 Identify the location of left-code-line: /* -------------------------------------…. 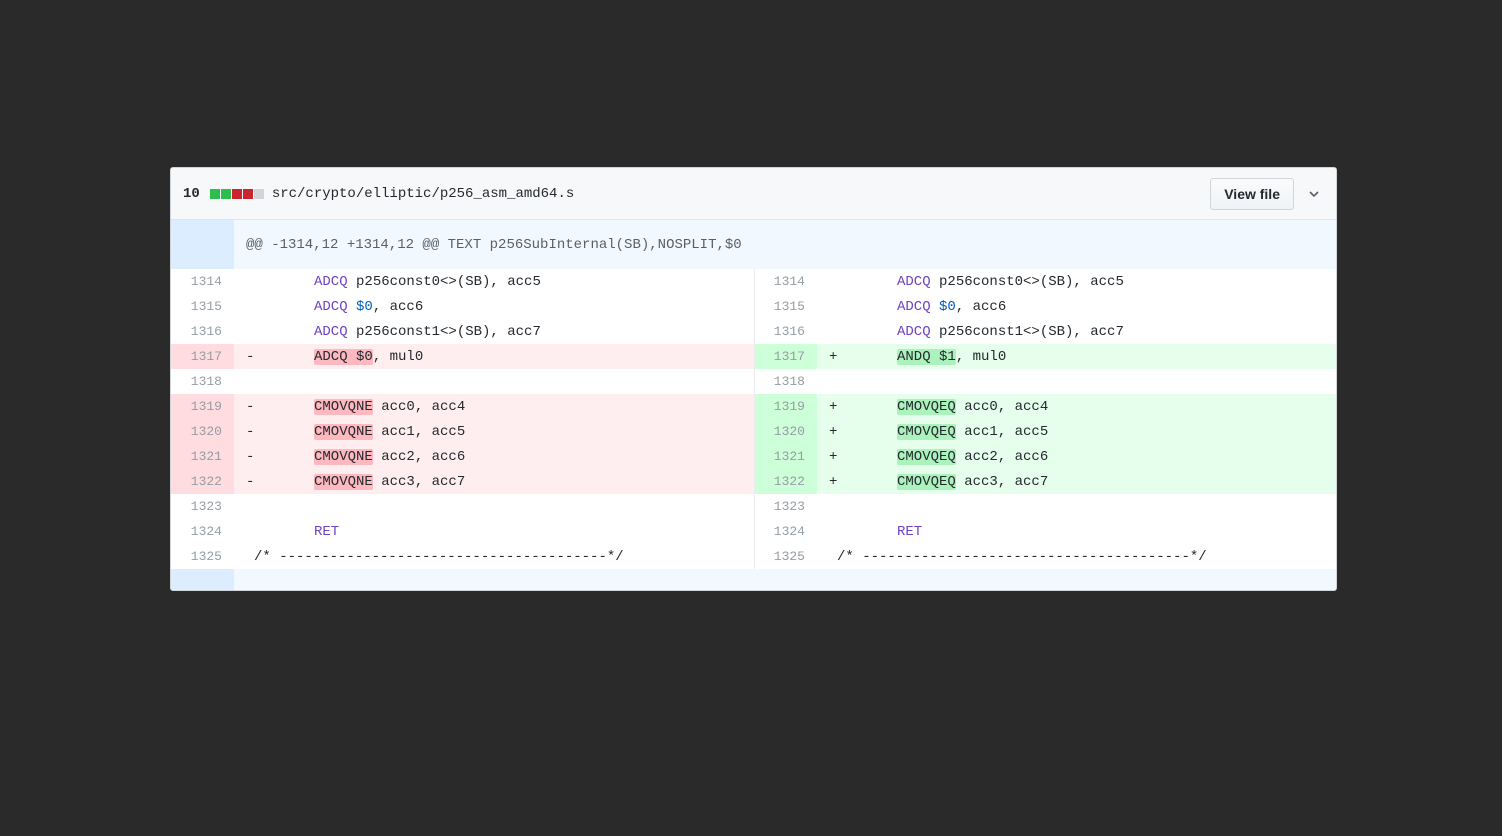
(494, 556).